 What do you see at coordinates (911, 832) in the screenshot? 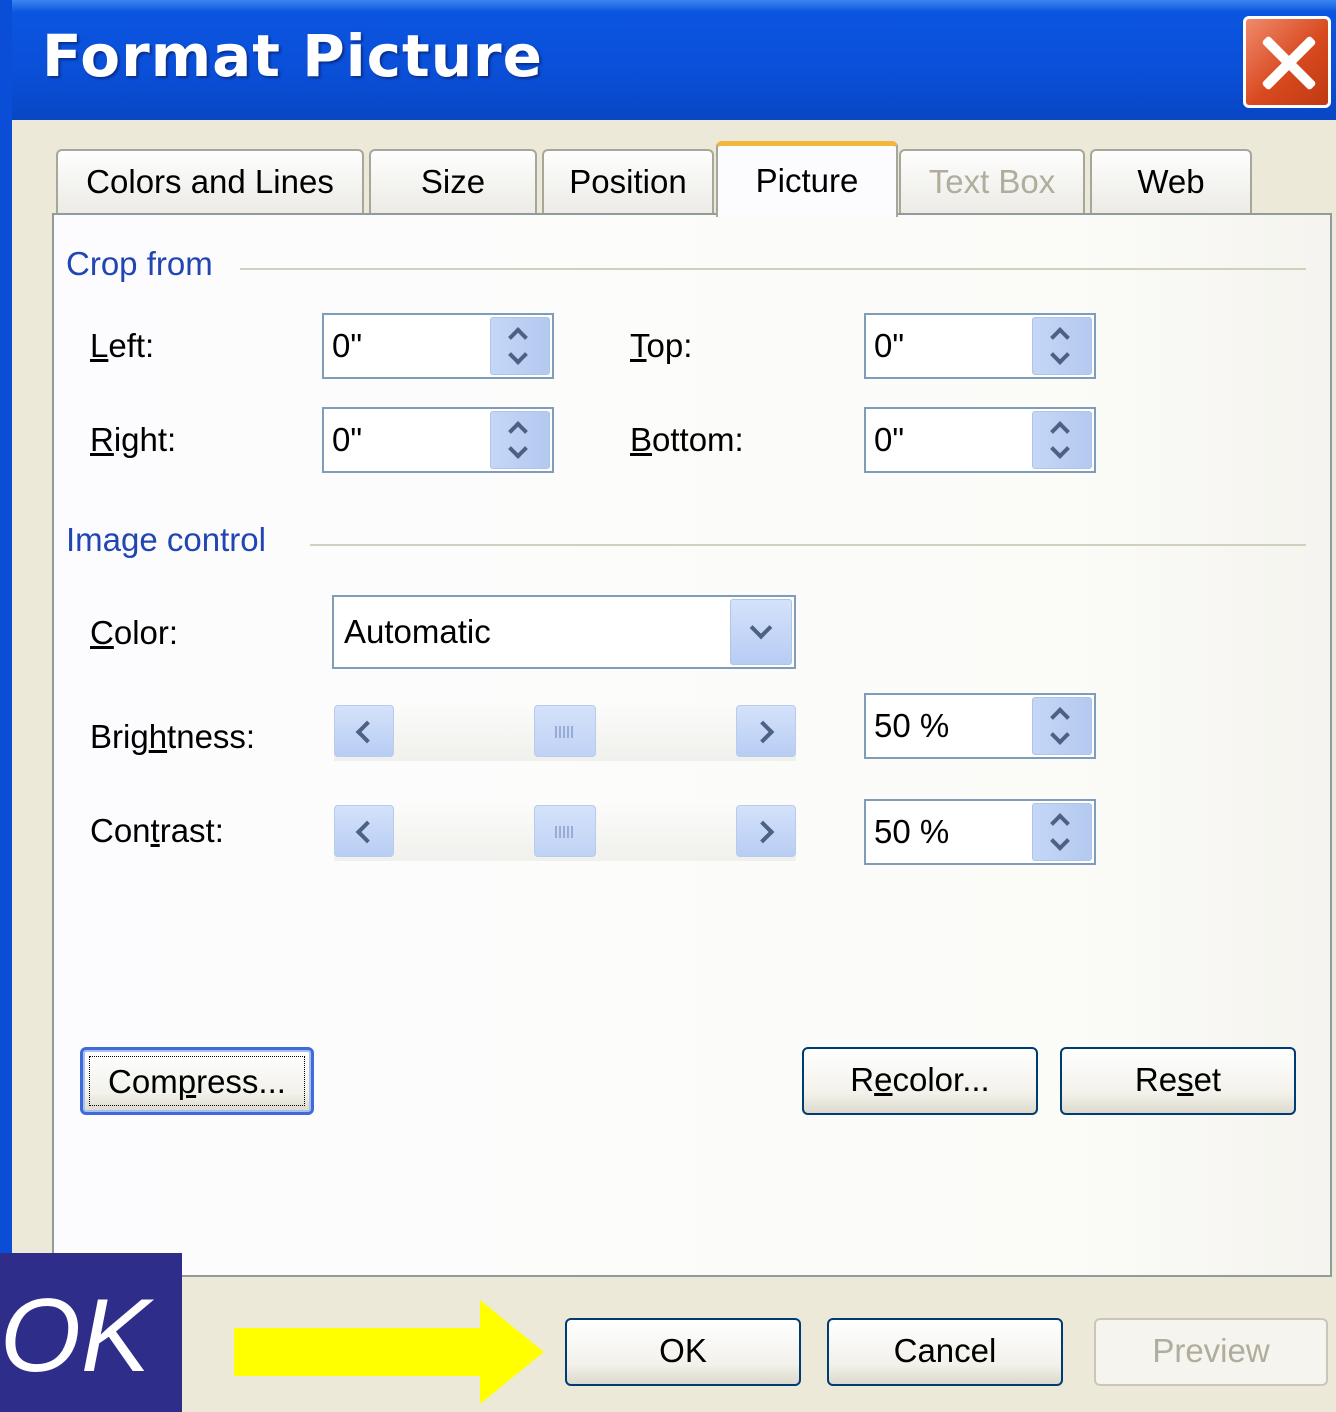
I see `contrast-value: 50 %` at bounding box center [911, 832].